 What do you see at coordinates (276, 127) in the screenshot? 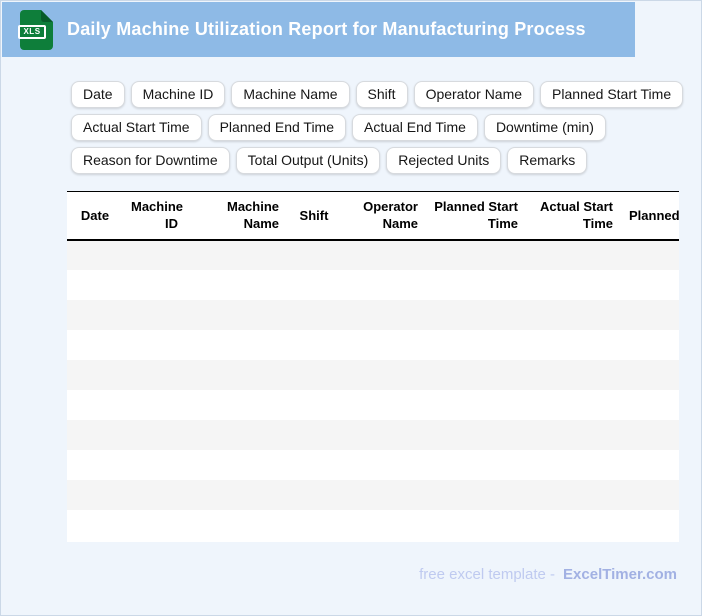
I see `field-chip: Planned End Time` at bounding box center [276, 127].